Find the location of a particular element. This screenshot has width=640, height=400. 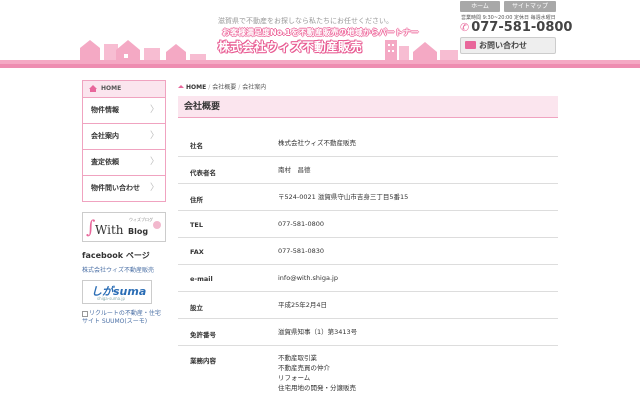

info-value: 077-581-0830 is located at coordinates (301, 251).